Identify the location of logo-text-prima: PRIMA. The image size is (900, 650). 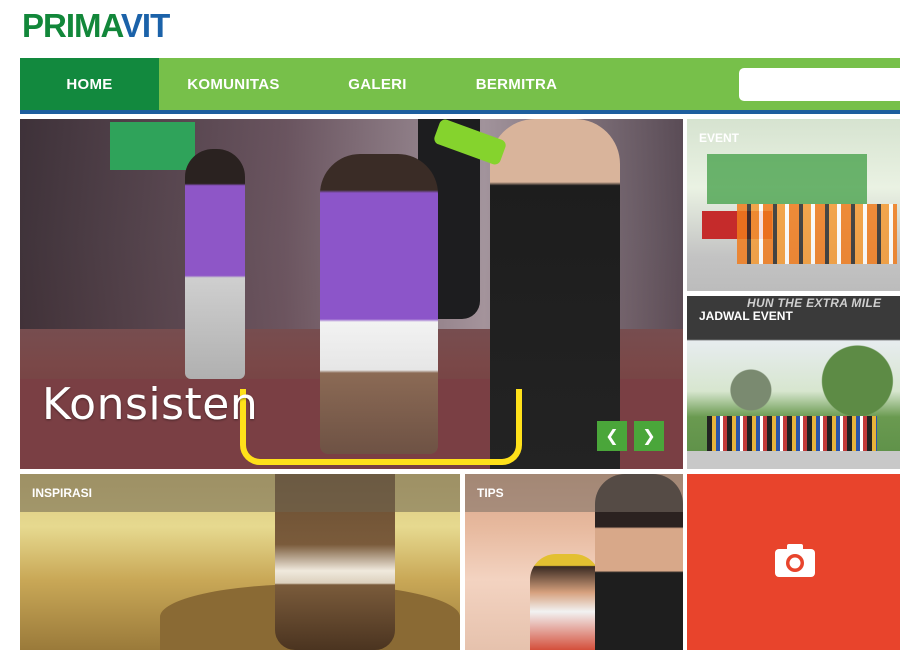
(72, 25).